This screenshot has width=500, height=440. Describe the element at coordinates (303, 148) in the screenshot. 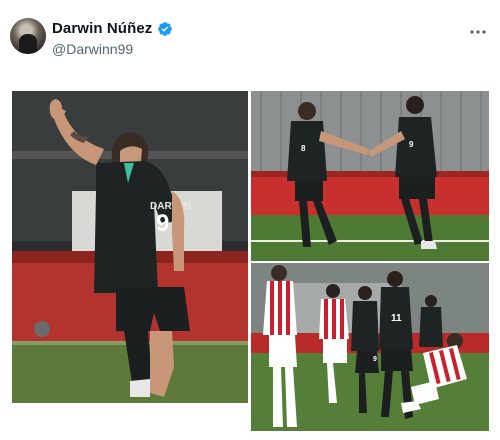

I see `shirt-number-8: 8` at that location.